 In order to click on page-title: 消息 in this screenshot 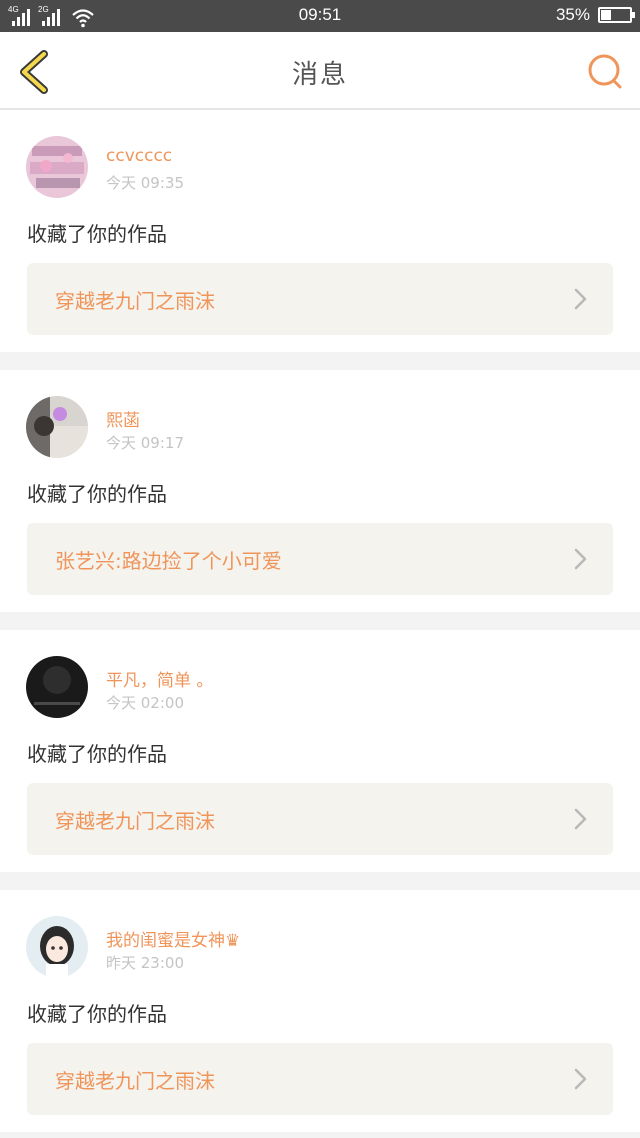, I will do `click(319, 75)`.